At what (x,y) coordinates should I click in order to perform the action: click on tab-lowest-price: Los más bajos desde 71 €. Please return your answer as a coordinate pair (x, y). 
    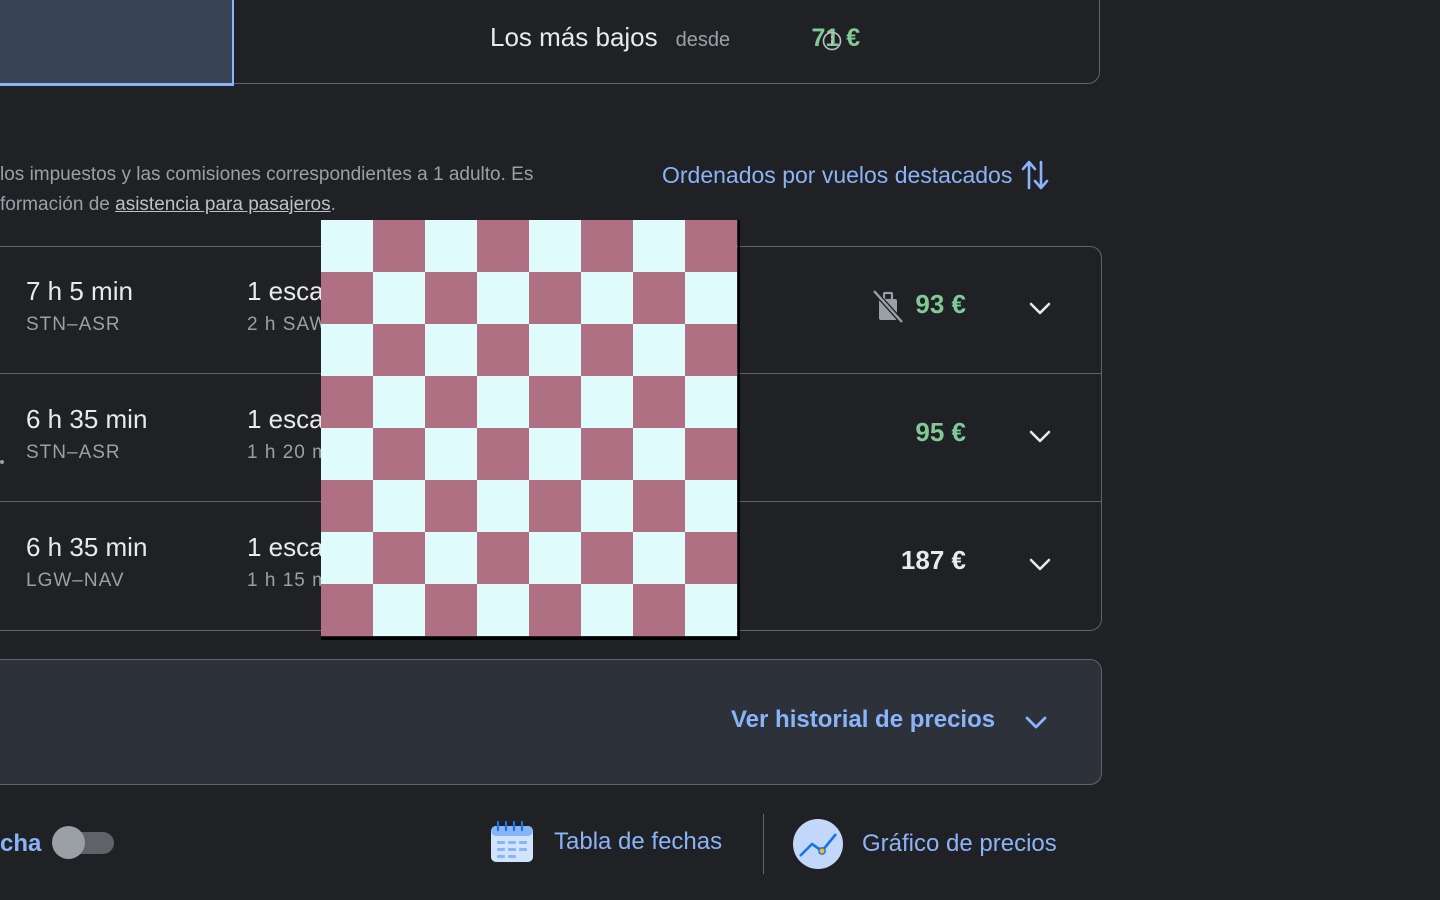
    Looking at the image, I should click on (675, 37).